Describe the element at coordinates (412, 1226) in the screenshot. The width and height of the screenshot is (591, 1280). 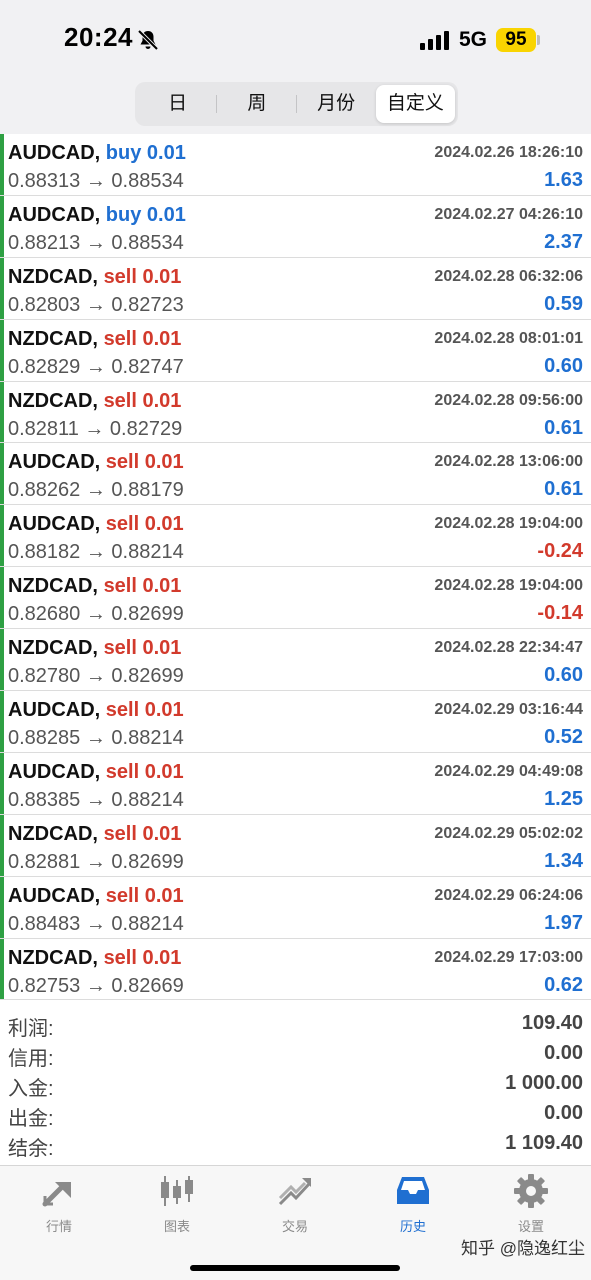
I see `tab-label: 历史` at that location.